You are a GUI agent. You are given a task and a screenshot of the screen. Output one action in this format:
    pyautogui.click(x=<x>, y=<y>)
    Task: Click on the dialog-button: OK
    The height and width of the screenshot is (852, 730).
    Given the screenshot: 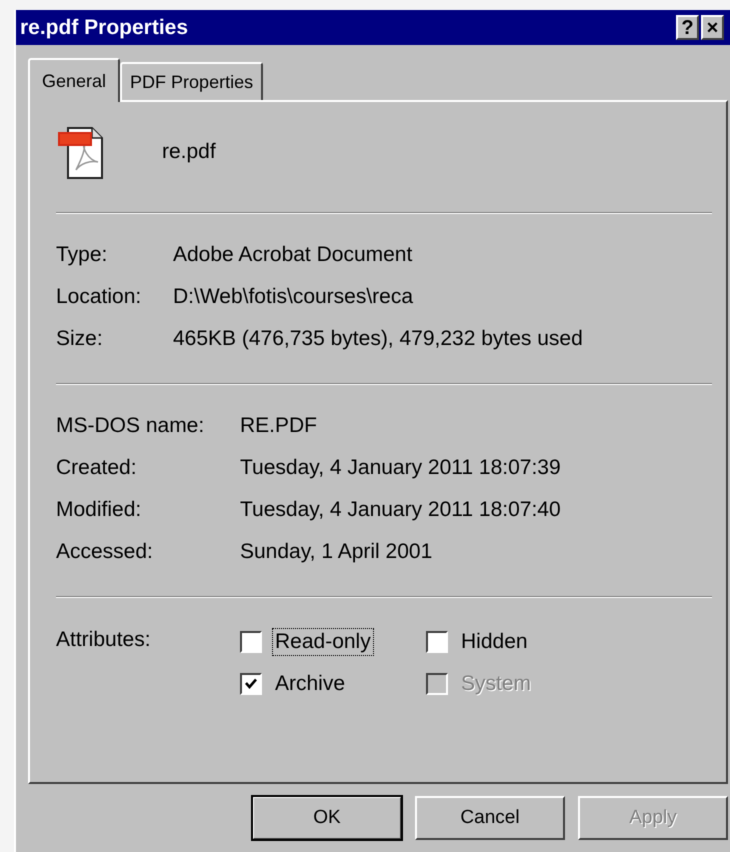 What is the action you would take?
    pyautogui.click(x=327, y=818)
    